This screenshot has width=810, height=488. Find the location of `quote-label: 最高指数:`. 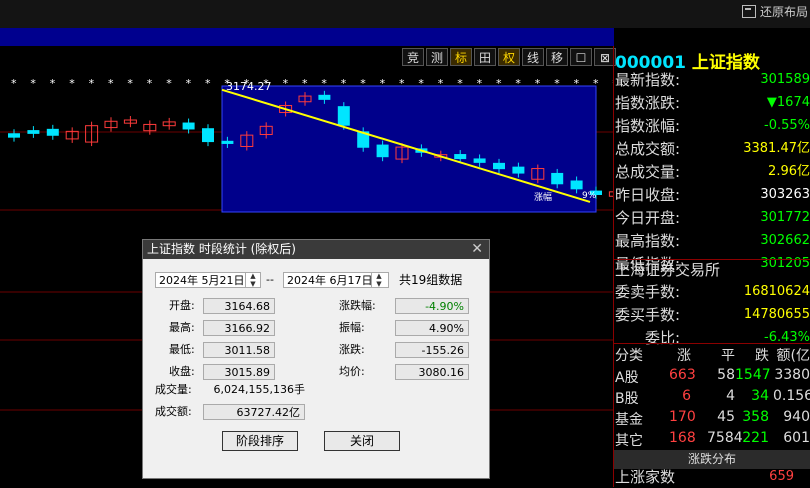

quote-label: 最高指数: is located at coordinates (648, 241).